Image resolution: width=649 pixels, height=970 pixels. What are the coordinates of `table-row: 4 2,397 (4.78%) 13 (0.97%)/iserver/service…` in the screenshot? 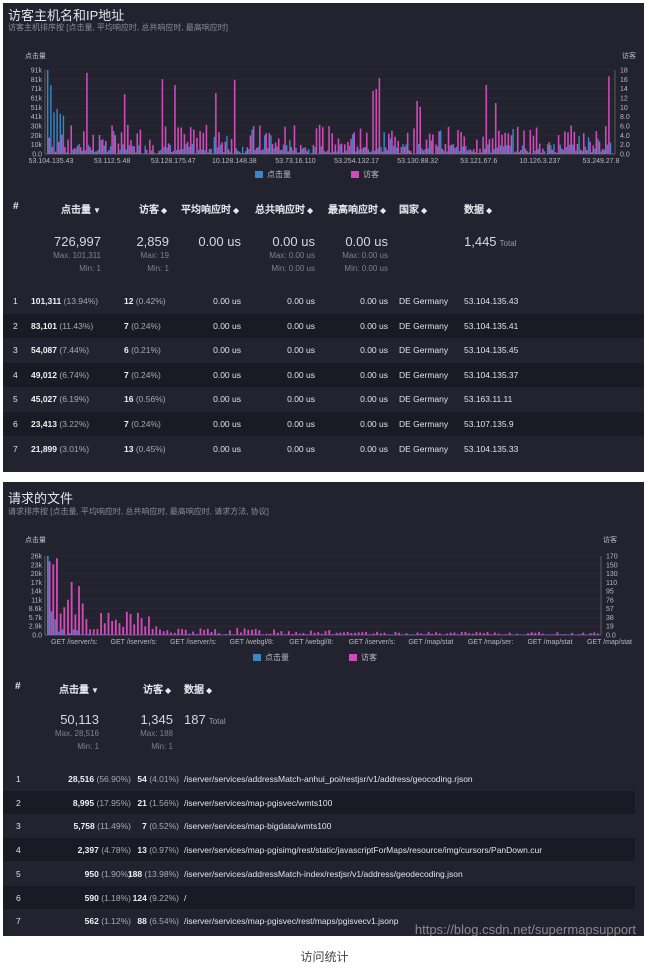 It's located at (319, 850).